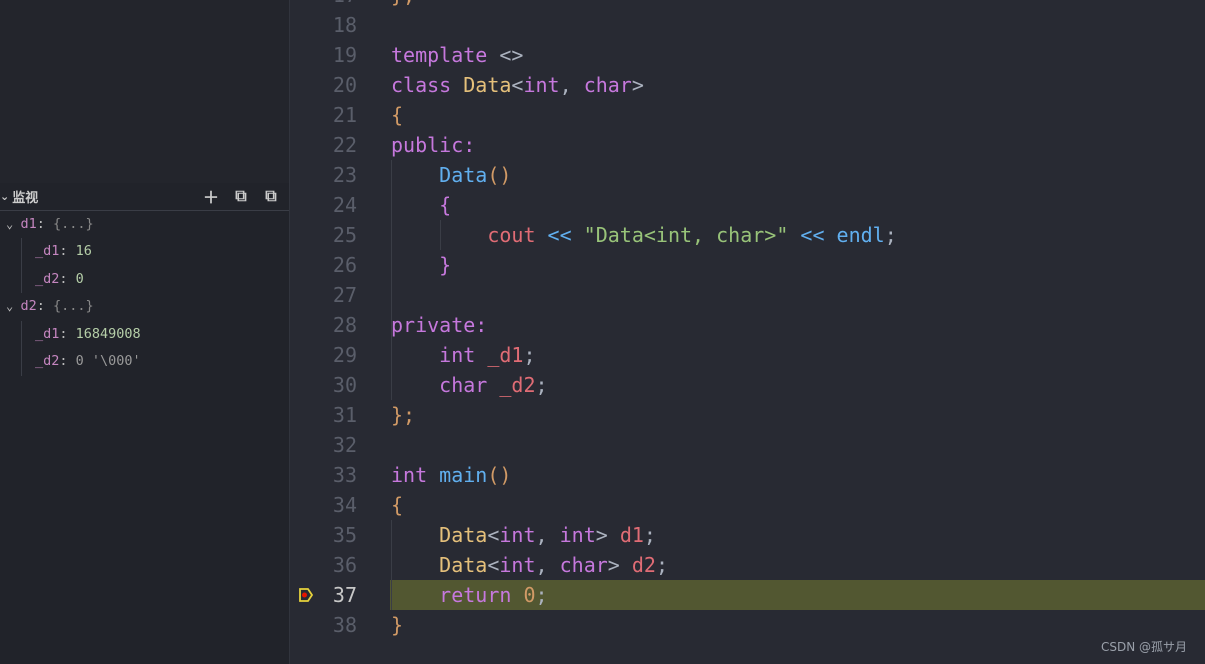 This screenshot has width=1205, height=664. Describe the element at coordinates (517, 385) in the screenshot. I see `code-token: _d2` at that location.